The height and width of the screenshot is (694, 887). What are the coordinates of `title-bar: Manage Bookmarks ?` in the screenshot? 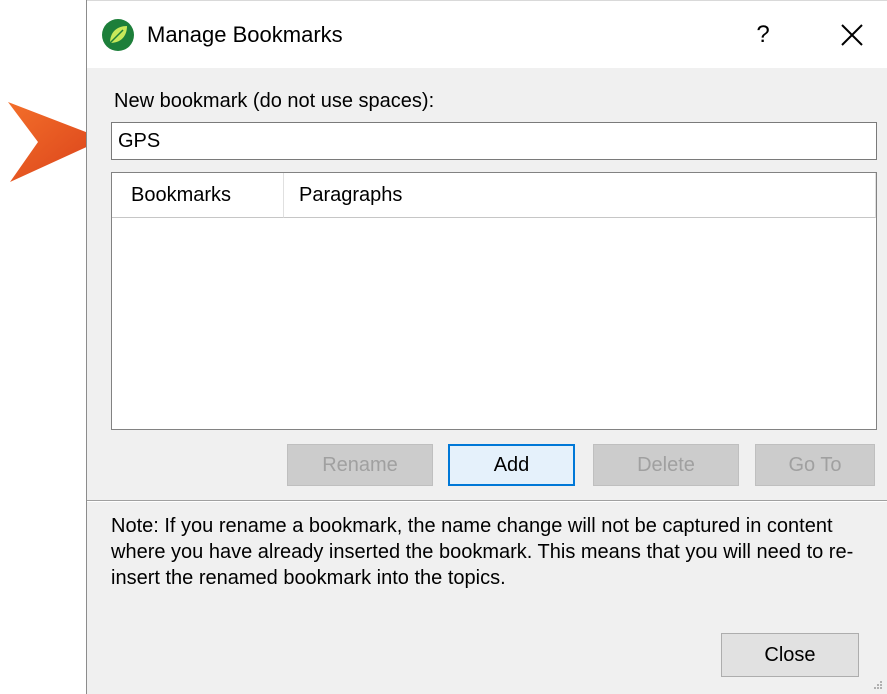 It's located at (487, 34).